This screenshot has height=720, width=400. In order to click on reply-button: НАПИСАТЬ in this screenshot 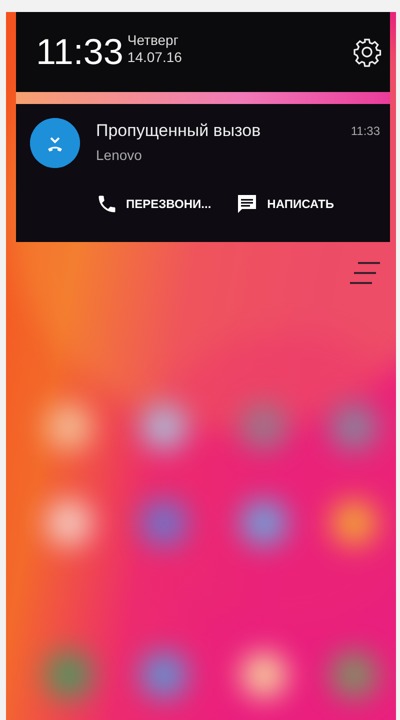, I will do `click(284, 204)`.